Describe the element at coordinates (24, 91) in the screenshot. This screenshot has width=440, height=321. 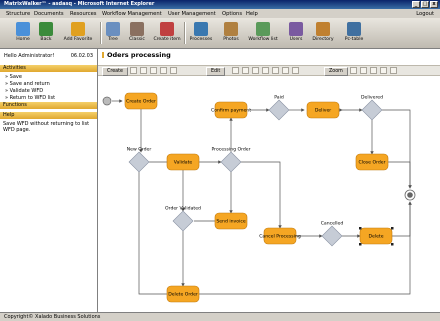
I see `activity-validate-wfd: » Validate WFD` at that location.